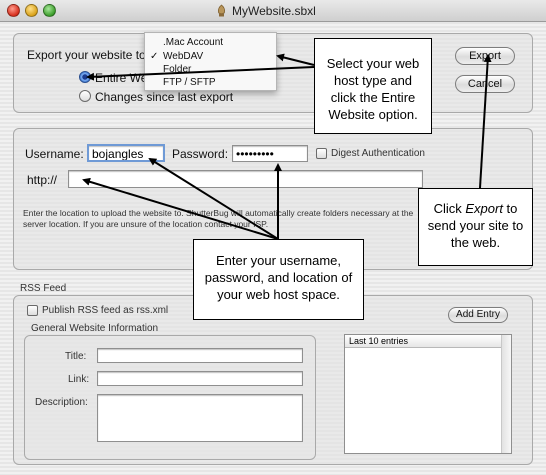 The height and width of the screenshot is (475, 546). What do you see at coordinates (105, 310) in the screenshot?
I see `publish-rss-label: Publish RSS feed as rss.xml` at bounding box center [105, 310].